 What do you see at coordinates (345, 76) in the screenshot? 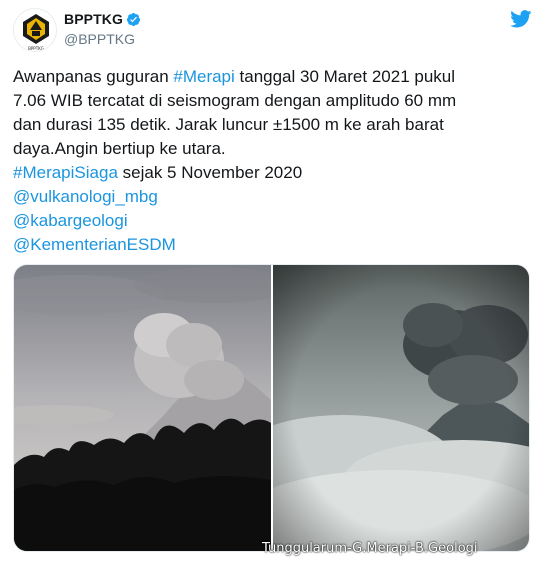
I see `tweet-text-segment: tanggal 30 Maret 2021 pukul` at bounding box center [345, 76].